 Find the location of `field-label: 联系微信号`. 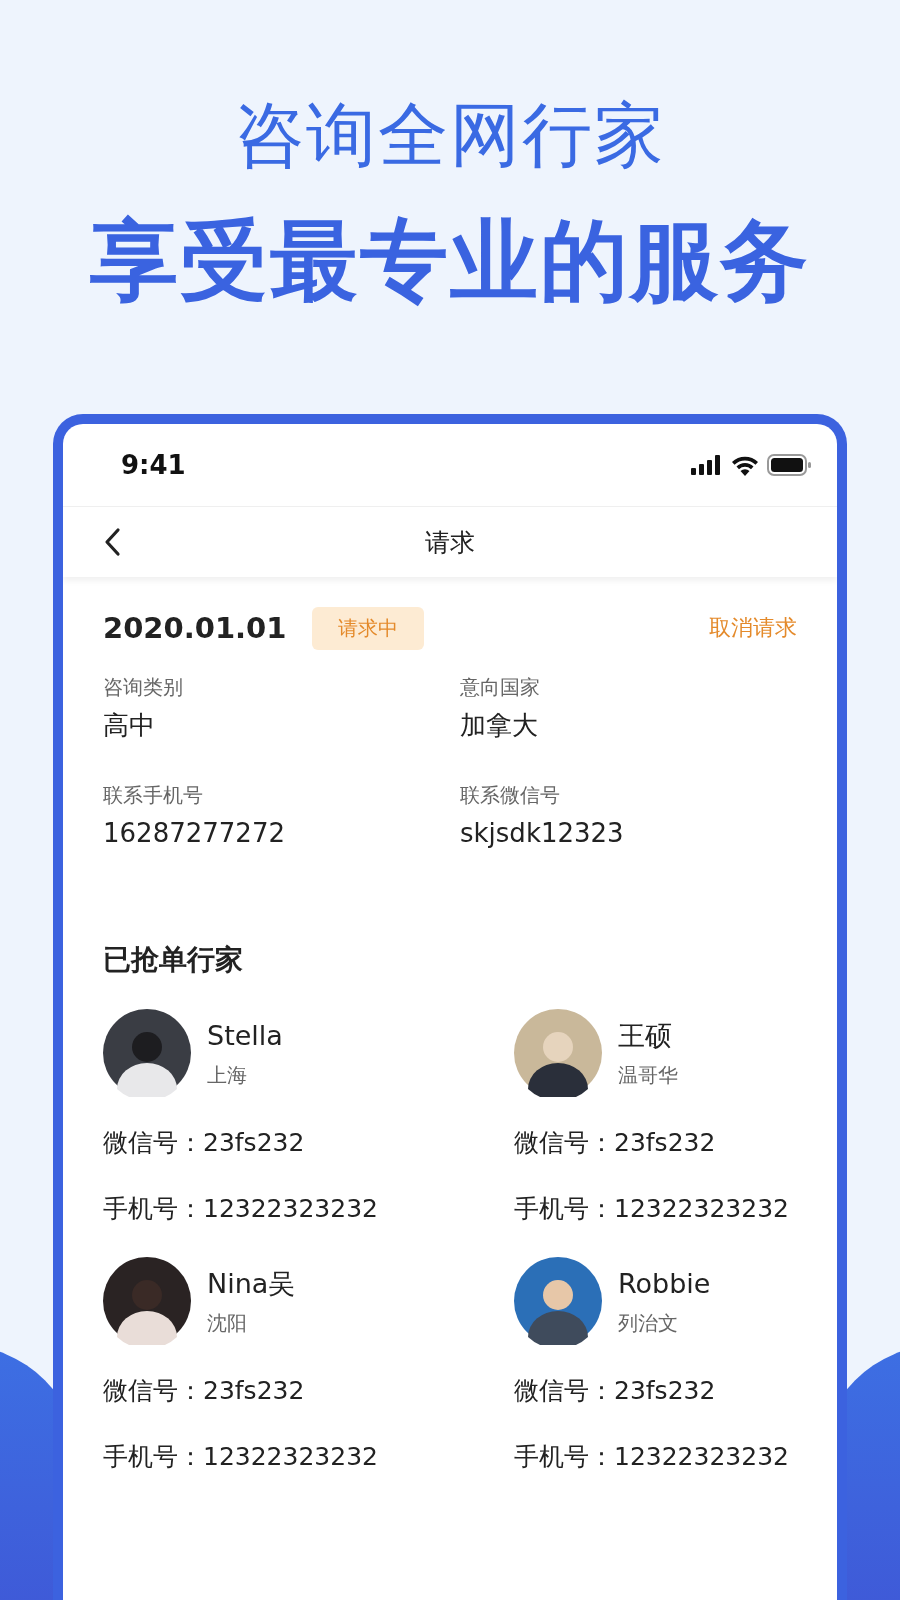

field-label: 联系微信号 is located at coordinates (510, 795).